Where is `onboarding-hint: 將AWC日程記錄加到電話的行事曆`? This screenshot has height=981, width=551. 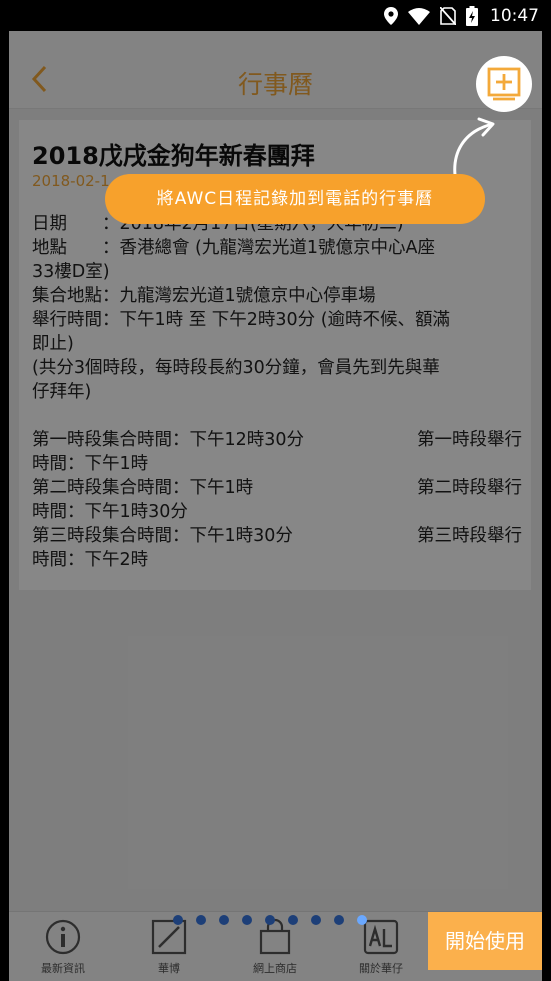
onboarding-hint: 將AWC日程記錄加到電話的行事曆 is located at coordinates (295, 199).